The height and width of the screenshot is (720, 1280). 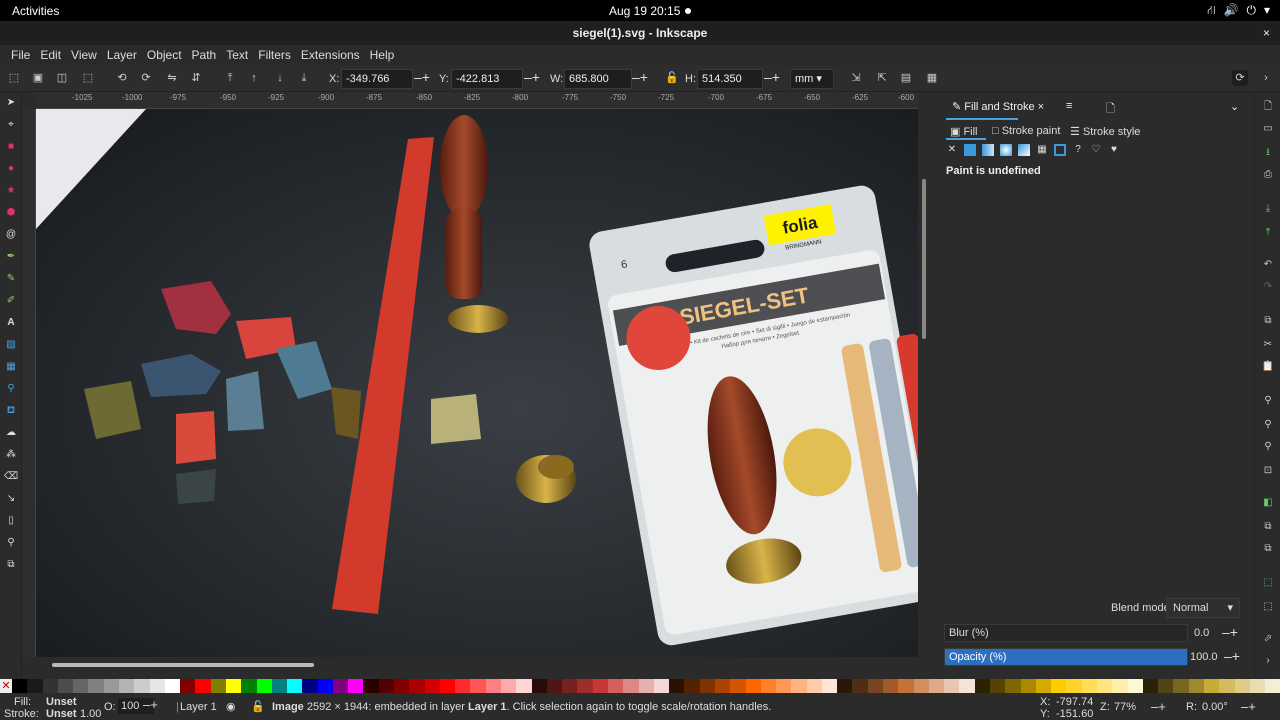 What do you see at coordinates (1268, 583) in the screenshot?
I see `group-icon: ⬚` at bounding box center [1268, 583].